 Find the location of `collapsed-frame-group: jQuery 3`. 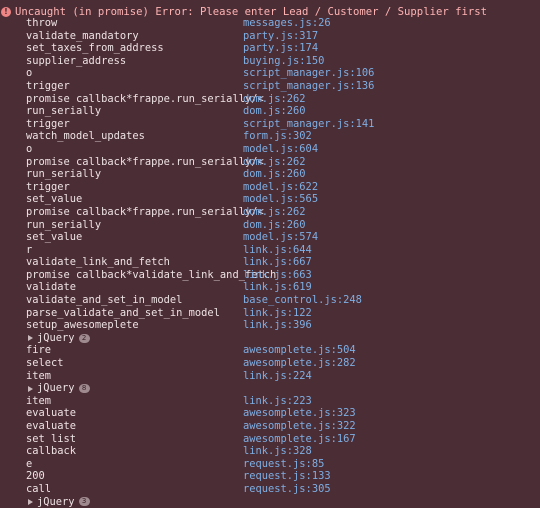

collapsed-frame-group: jQuery 3 is located at coordinates (270, 502).